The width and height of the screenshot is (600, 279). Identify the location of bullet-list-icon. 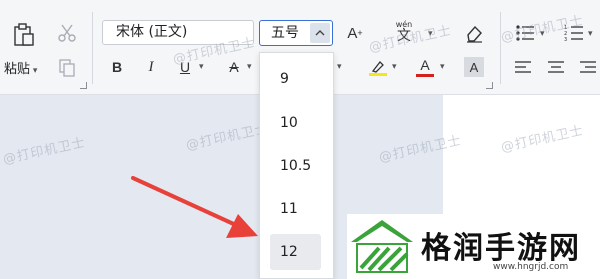
(525, 33).